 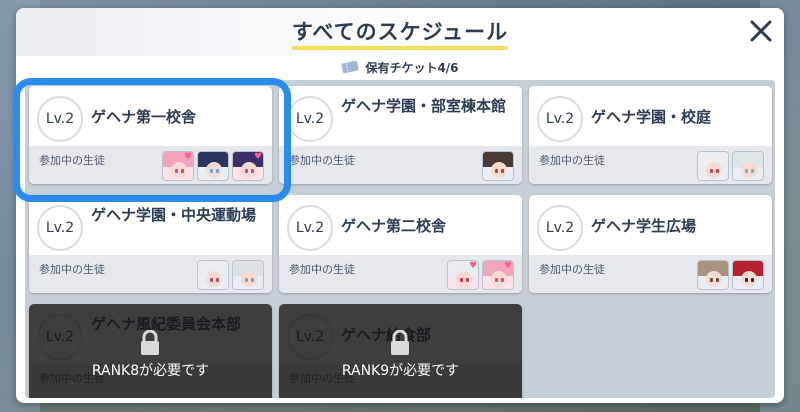 I want to click on ticket-icon, so click(x=350, y=67).